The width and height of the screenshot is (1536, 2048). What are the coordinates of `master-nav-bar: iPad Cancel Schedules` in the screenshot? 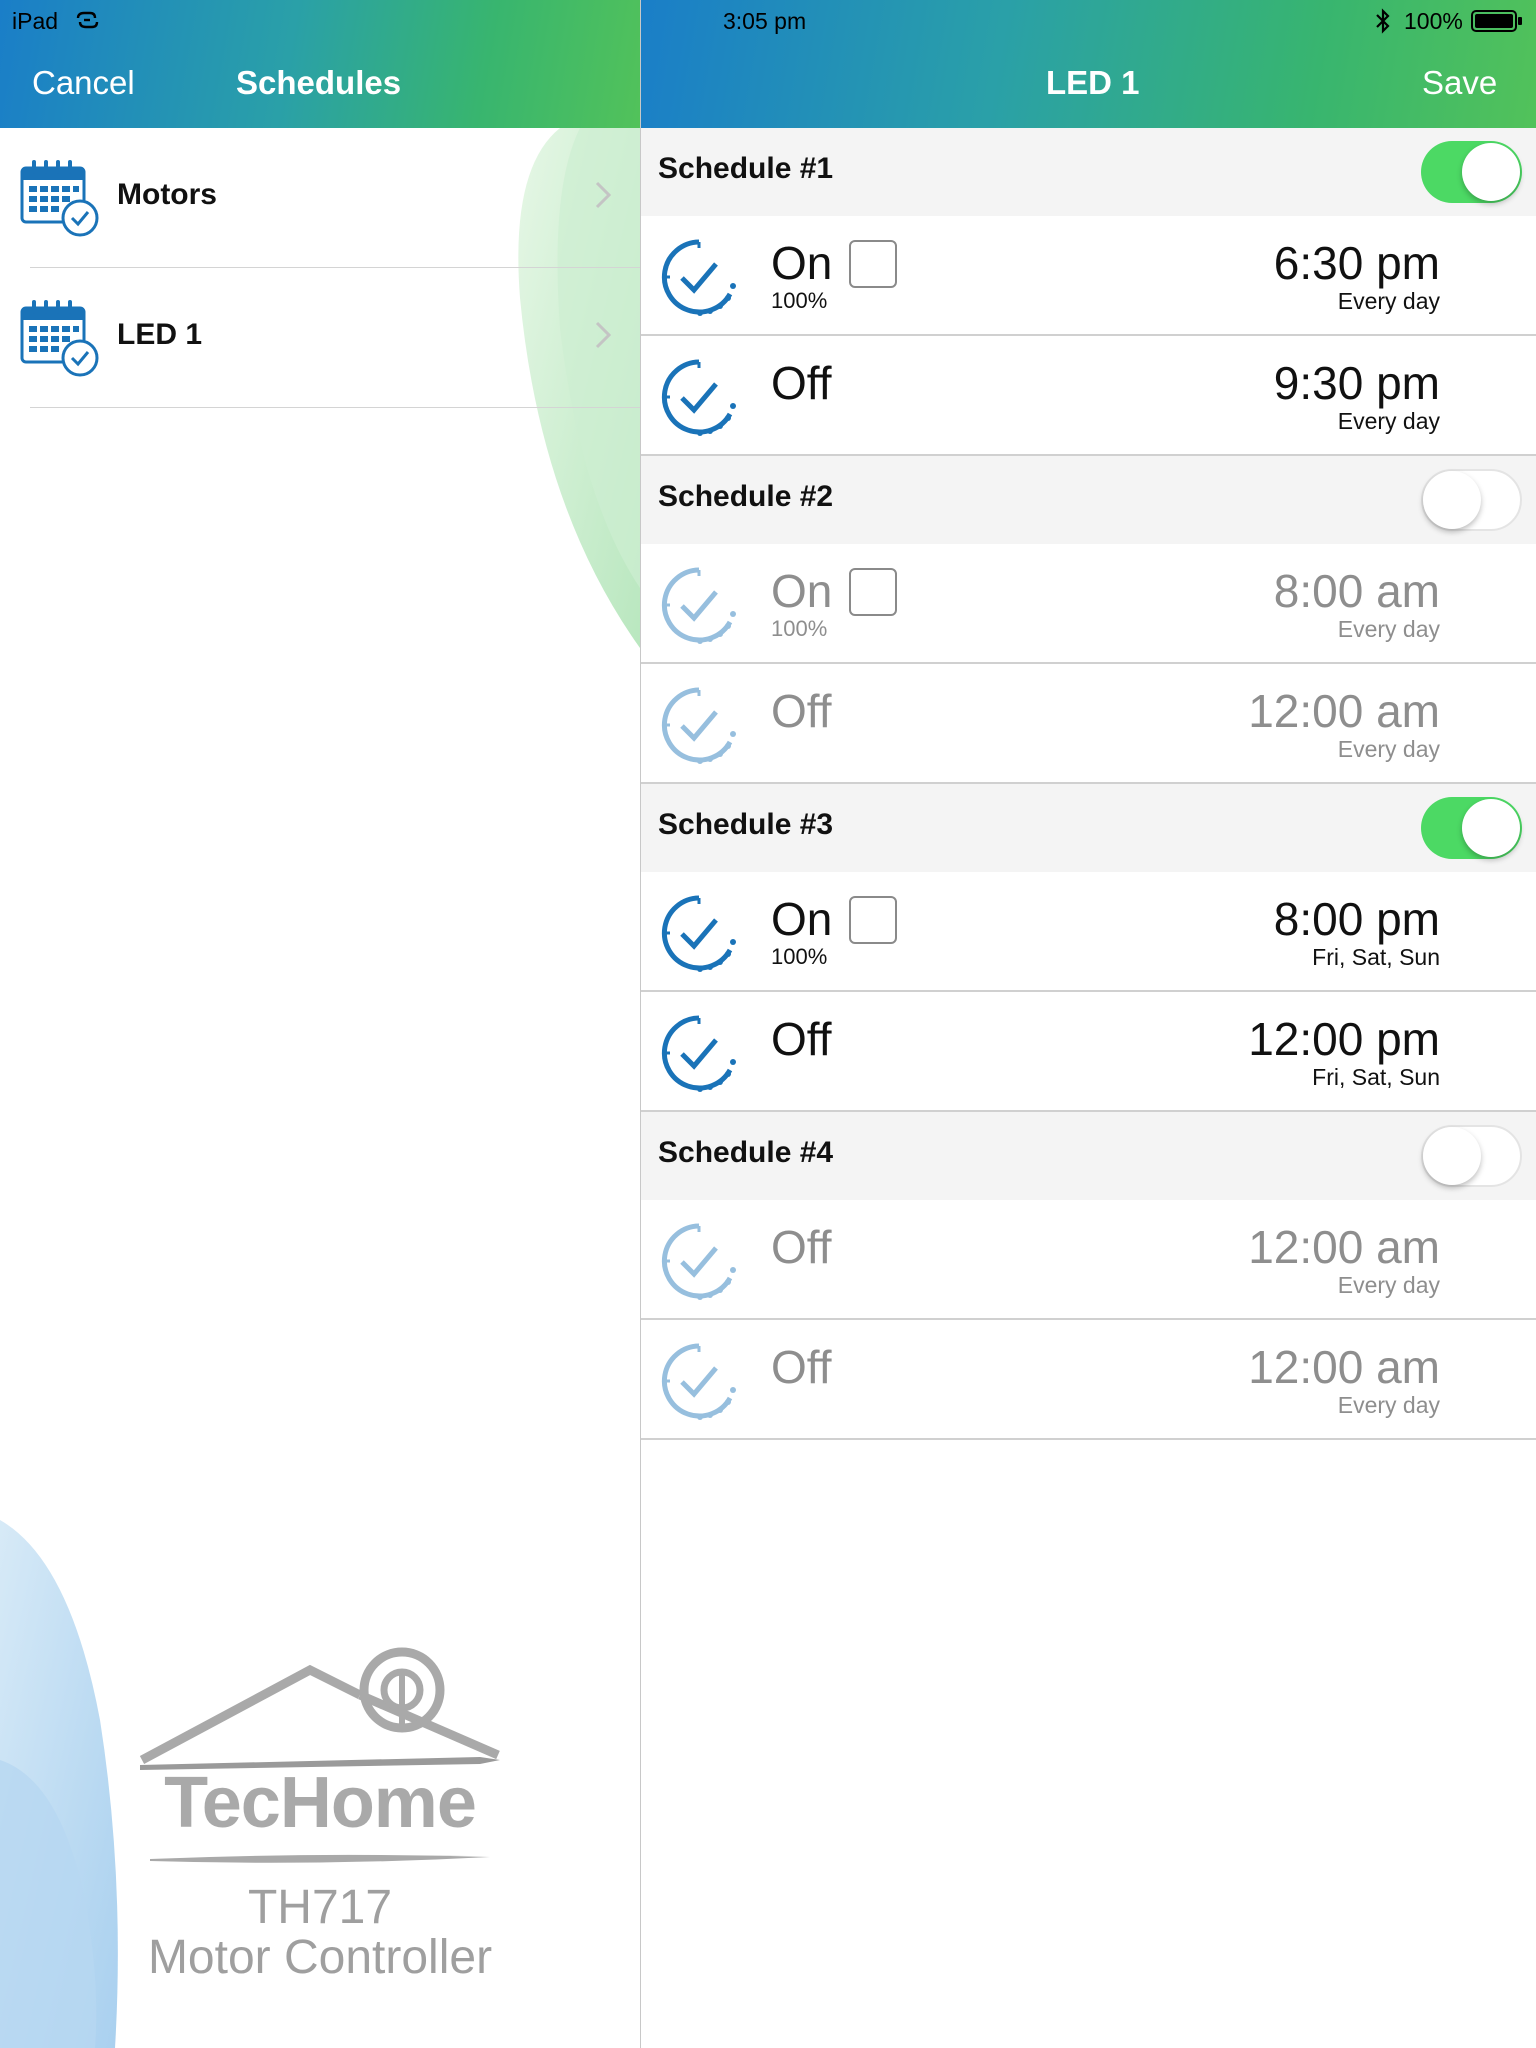 It's located at (320, 64).